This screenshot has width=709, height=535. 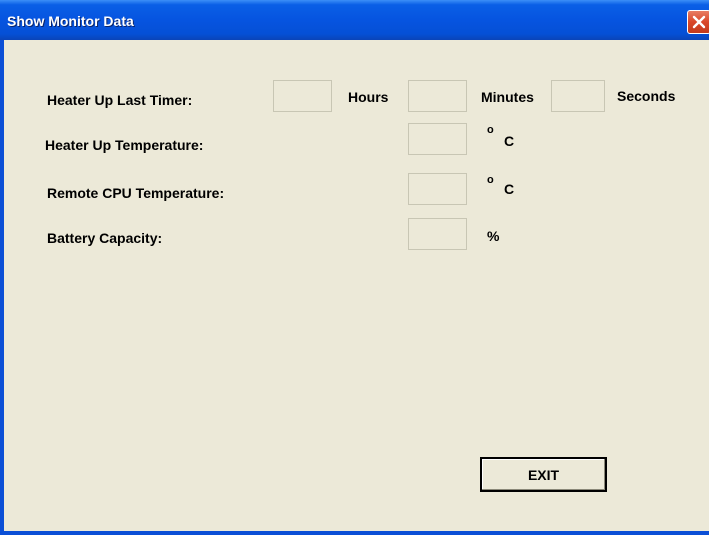 I want to click on battery-field, so click(x=437, y=234).